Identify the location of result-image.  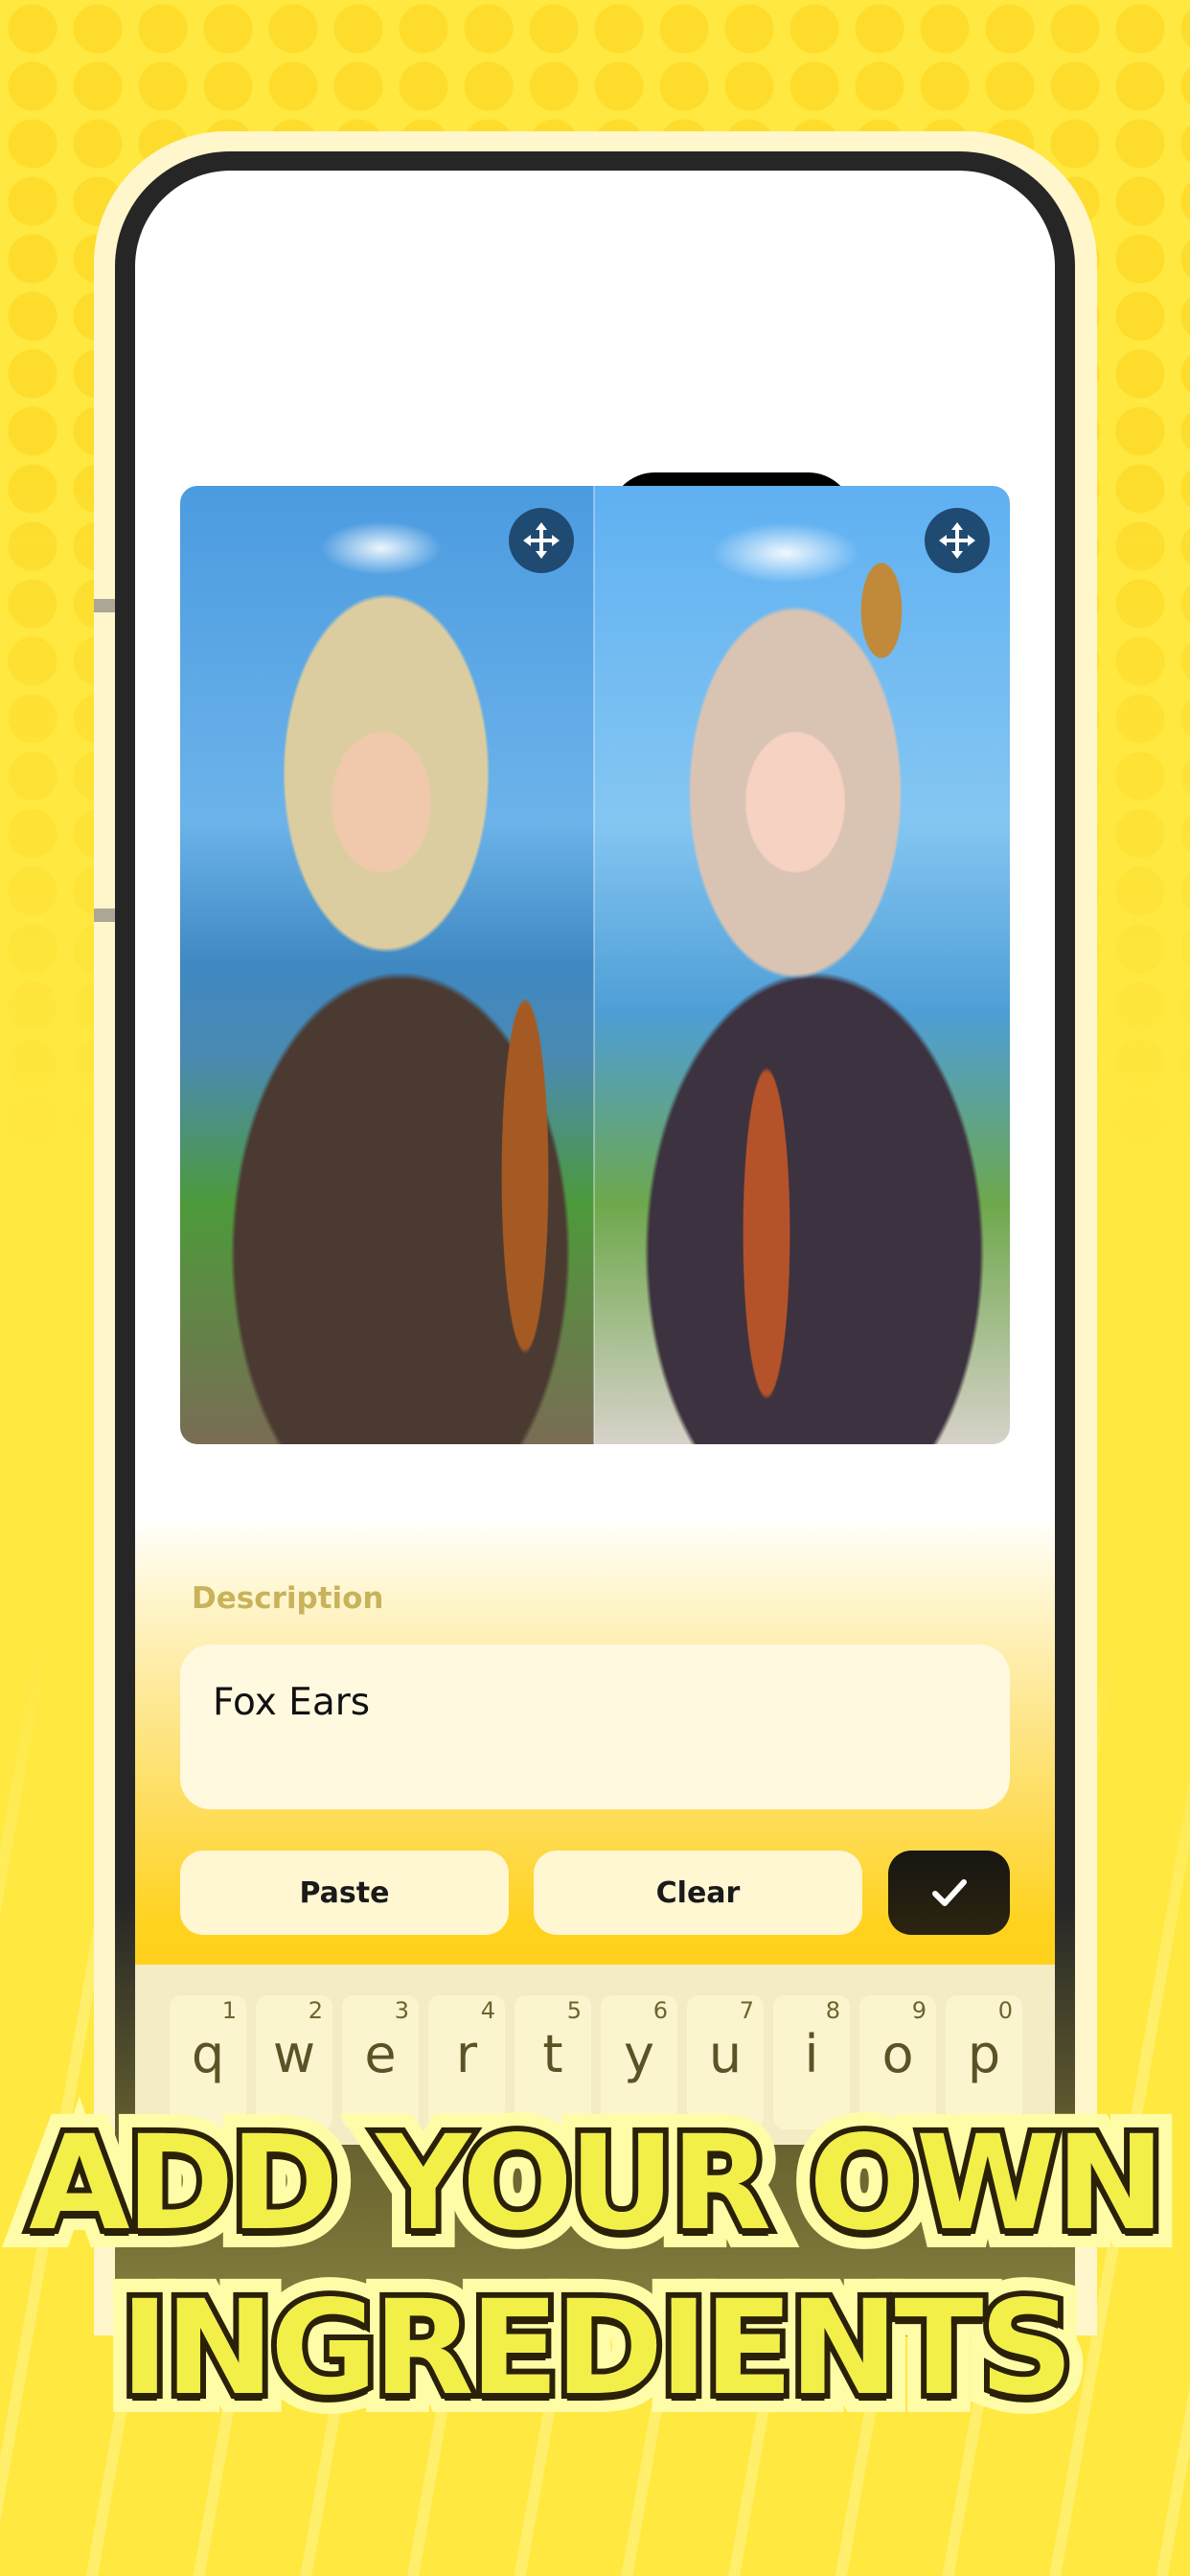
(802, 965).